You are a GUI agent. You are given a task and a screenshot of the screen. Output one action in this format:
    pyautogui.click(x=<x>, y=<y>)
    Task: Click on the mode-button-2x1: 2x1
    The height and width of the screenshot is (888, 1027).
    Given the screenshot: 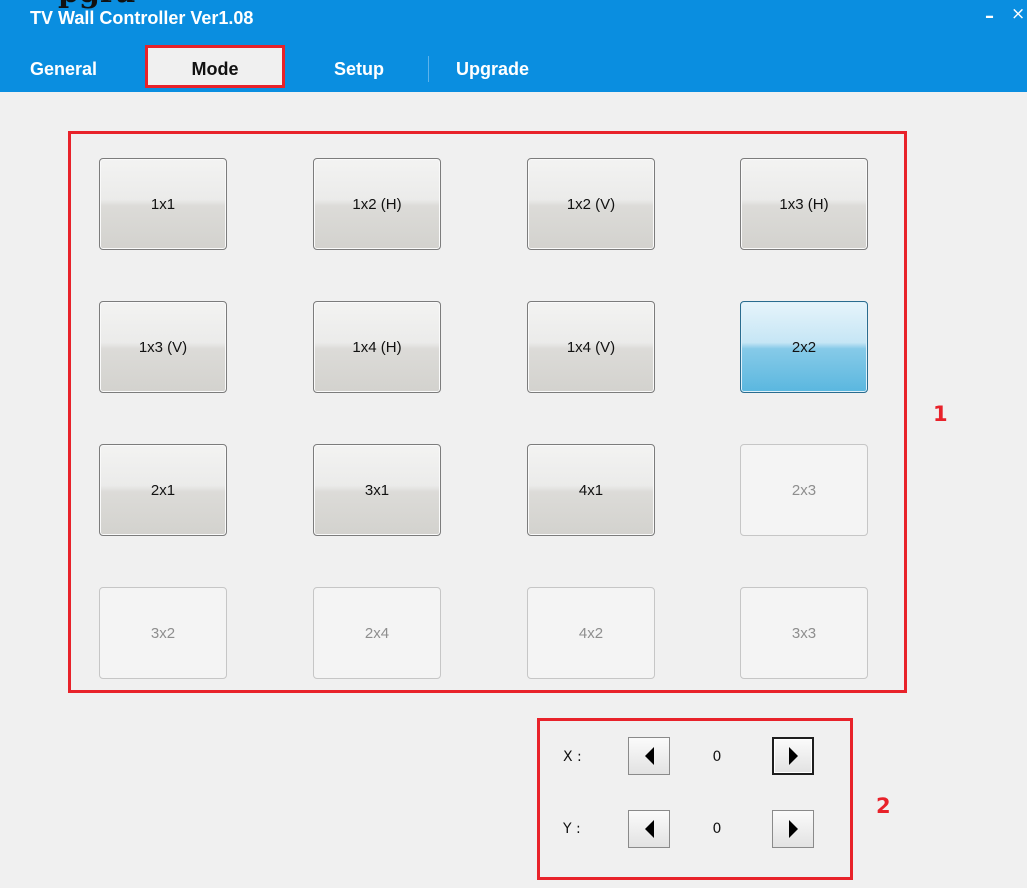 What is the action you would take?
    pyautogui.click(x=163, y=490)
    